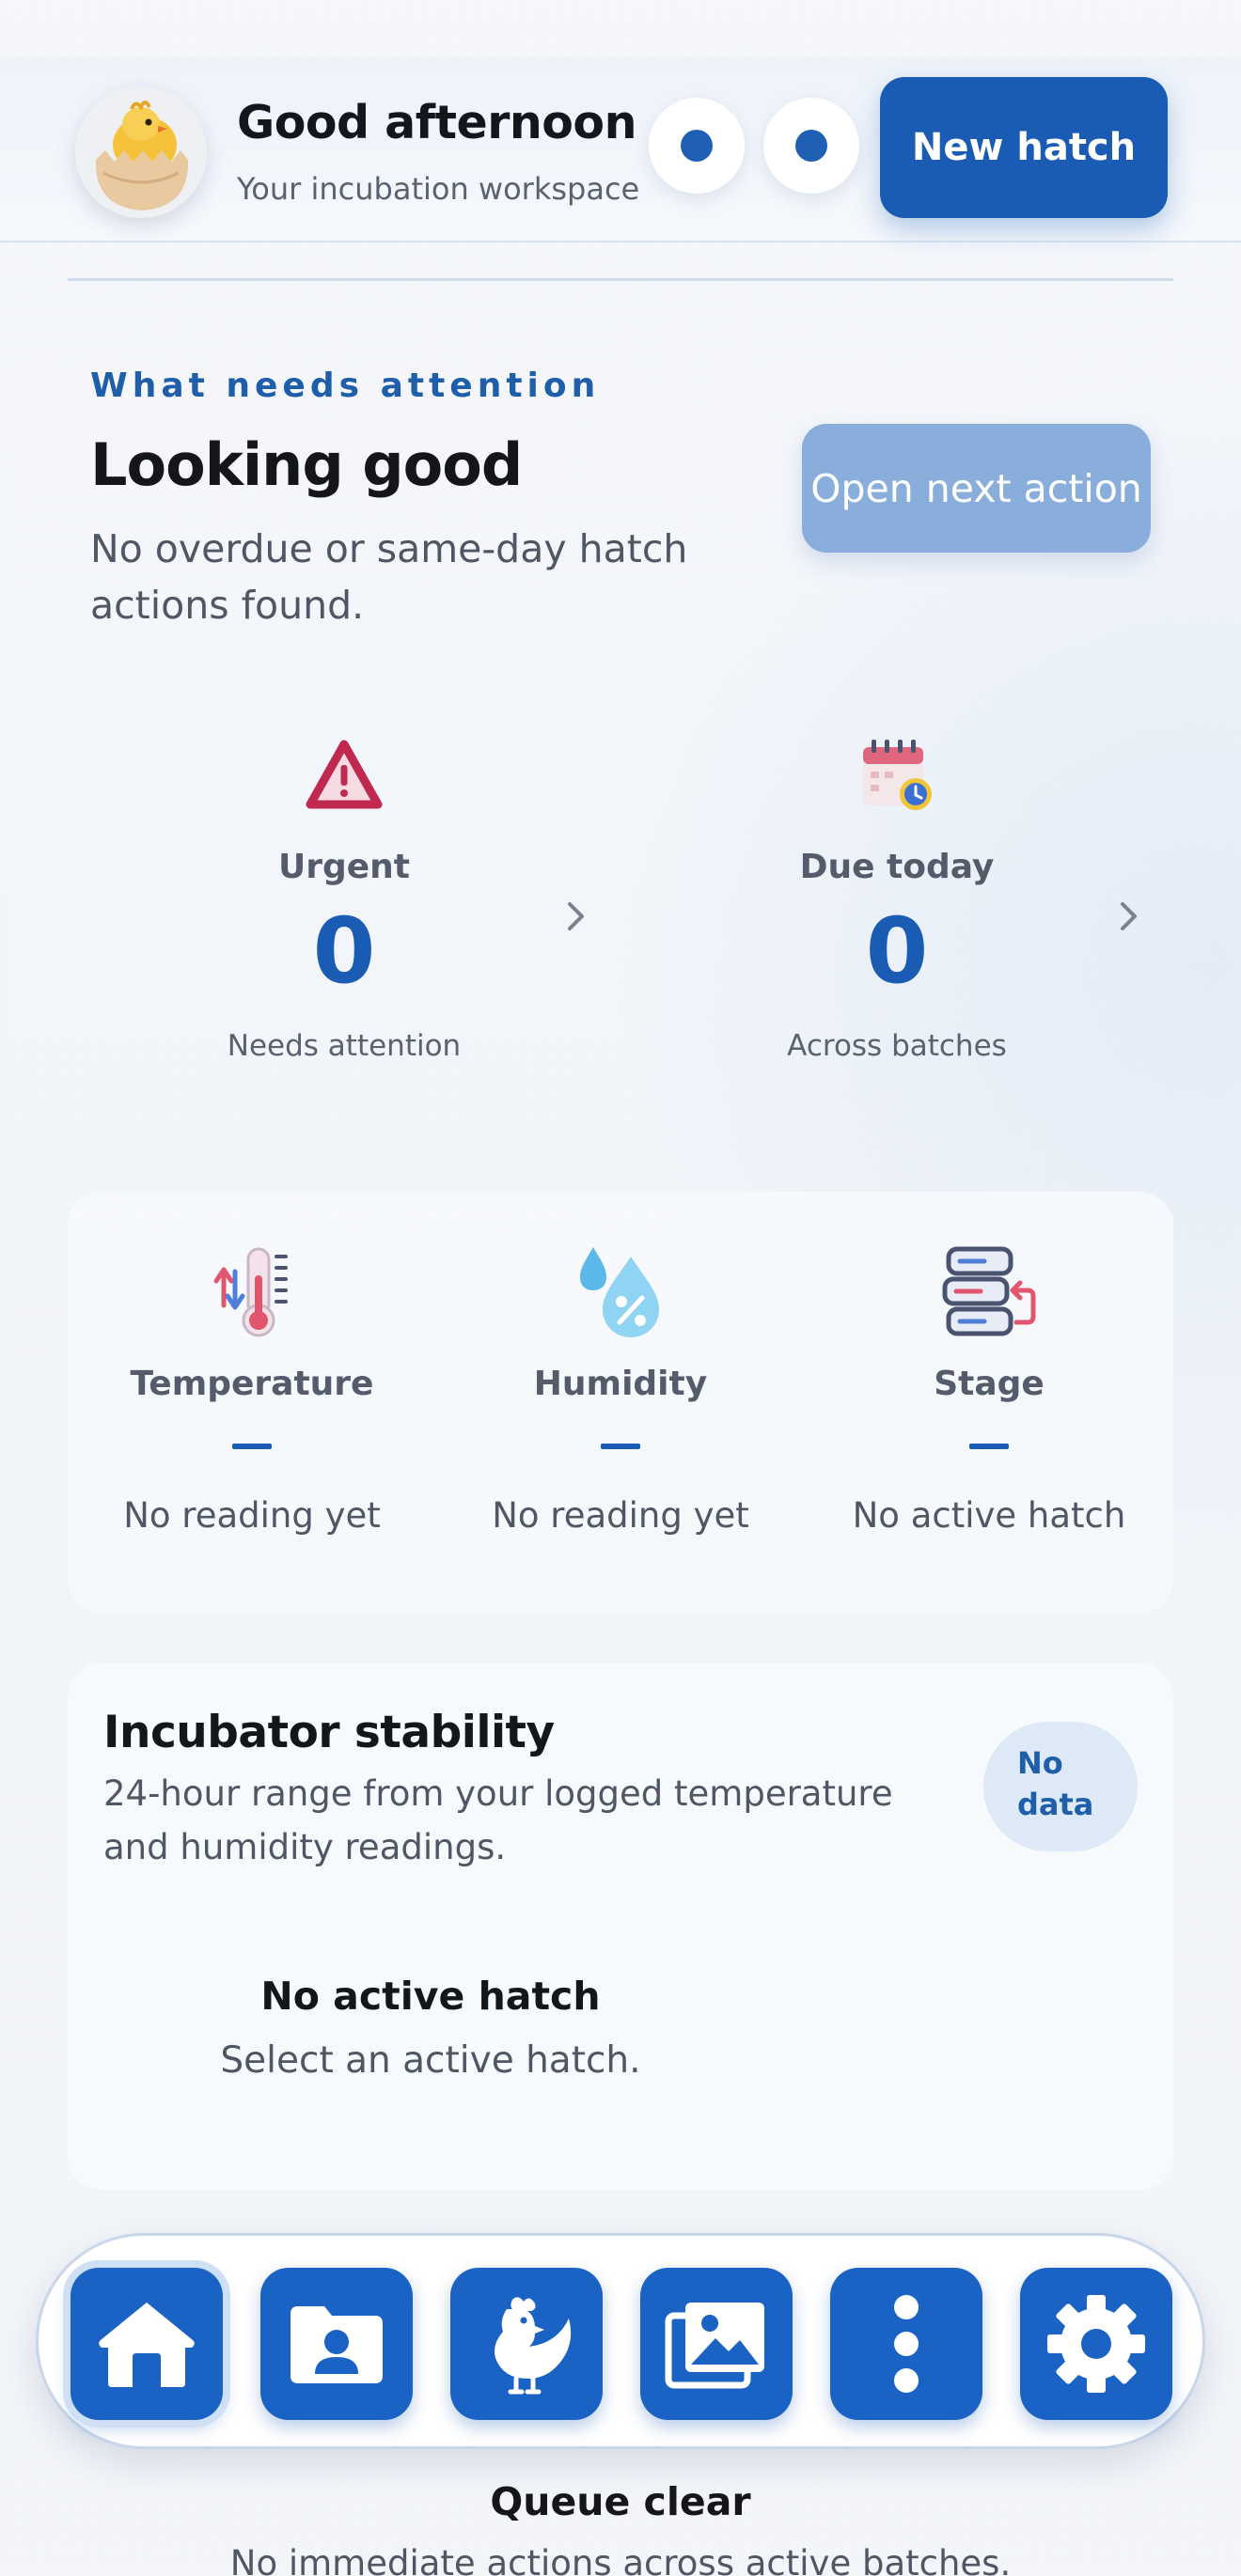  Describe the element at coordinates (439, 189) in the screenshot. I see `workspace-subtitle: Your incubation workspace` at that location.